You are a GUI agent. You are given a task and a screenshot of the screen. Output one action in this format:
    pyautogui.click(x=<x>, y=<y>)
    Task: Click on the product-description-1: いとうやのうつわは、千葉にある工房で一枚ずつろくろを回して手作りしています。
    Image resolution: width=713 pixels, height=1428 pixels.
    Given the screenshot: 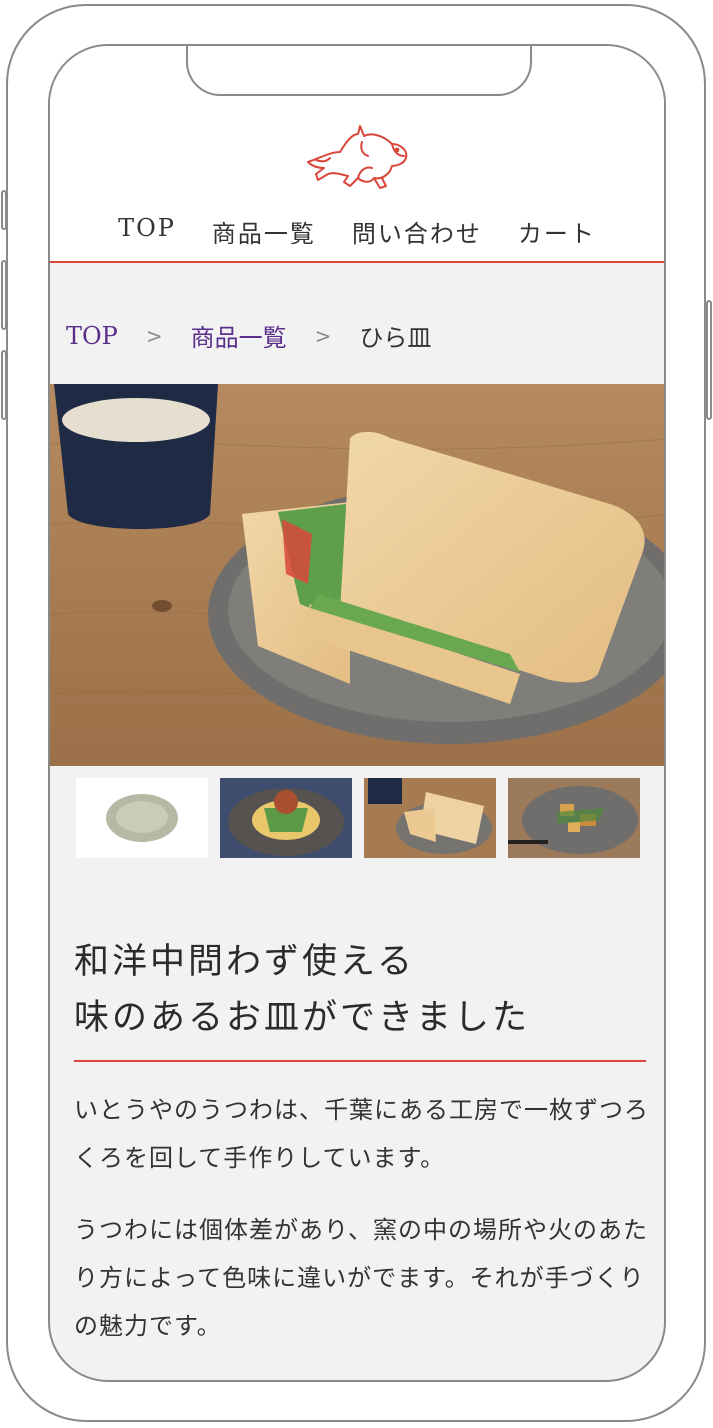 What is the action you would take?
    pyautogui.click(x=361, y=1134)
    